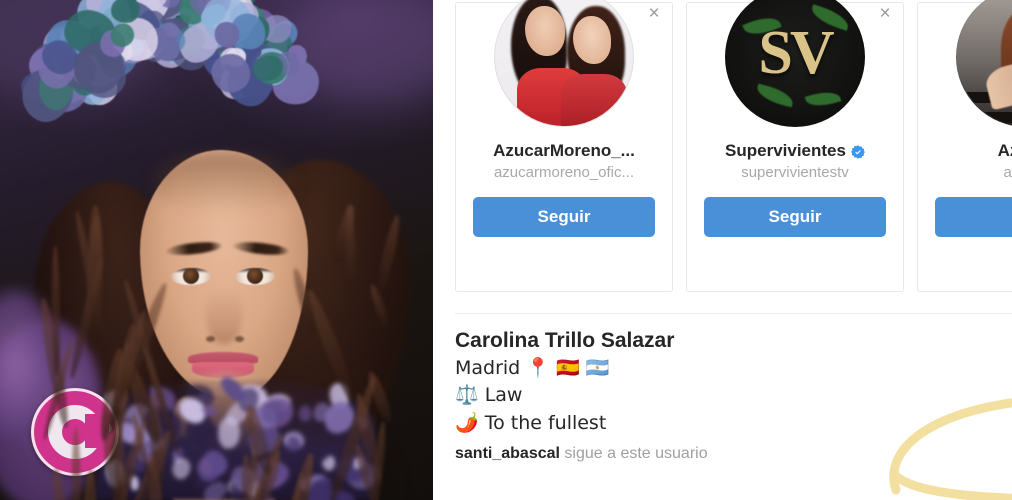  I want to click on suggested-account-username: supervivientestv, so click(795, 172).